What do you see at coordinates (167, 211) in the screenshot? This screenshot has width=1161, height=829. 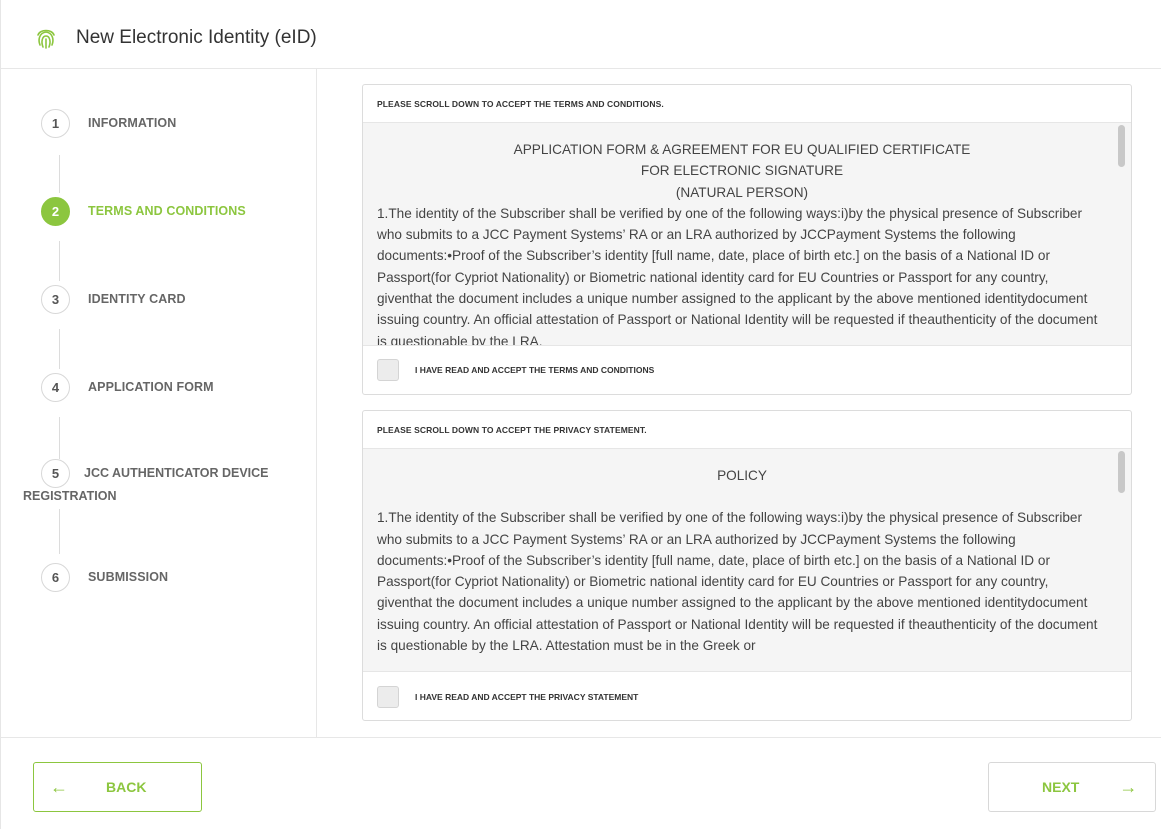 I see `step-label: TERMS AND CONDITIONS` at bounding box center [167, 211].